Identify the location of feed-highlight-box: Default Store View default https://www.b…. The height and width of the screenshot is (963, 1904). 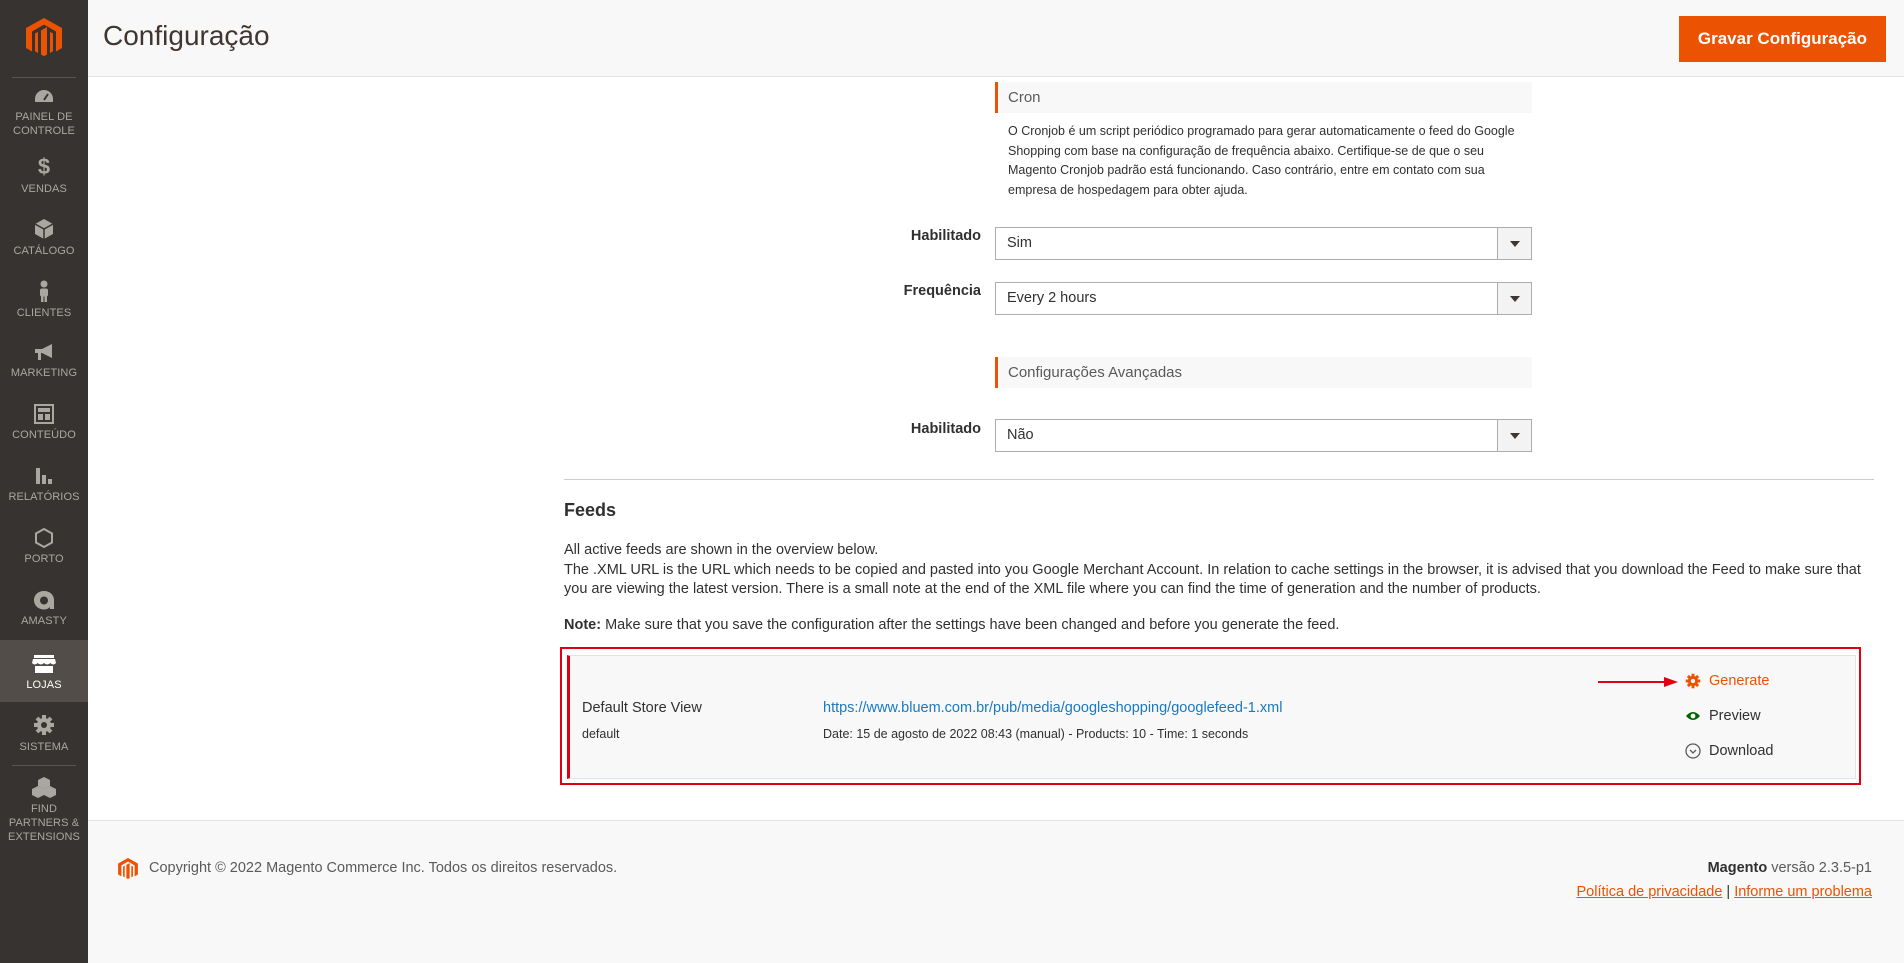
(1210, 716).